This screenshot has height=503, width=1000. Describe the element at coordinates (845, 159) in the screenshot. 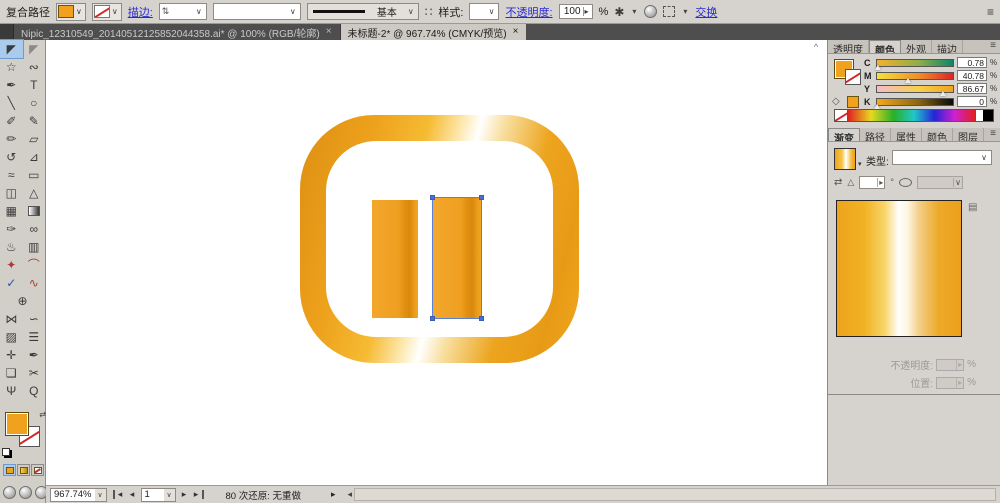

I see `gradient-swatch` at that location.